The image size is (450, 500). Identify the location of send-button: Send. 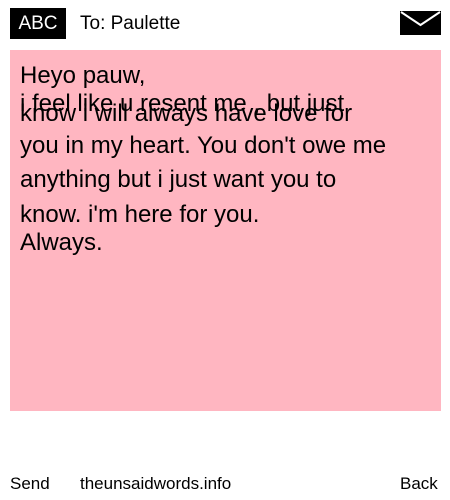
(30, 484).